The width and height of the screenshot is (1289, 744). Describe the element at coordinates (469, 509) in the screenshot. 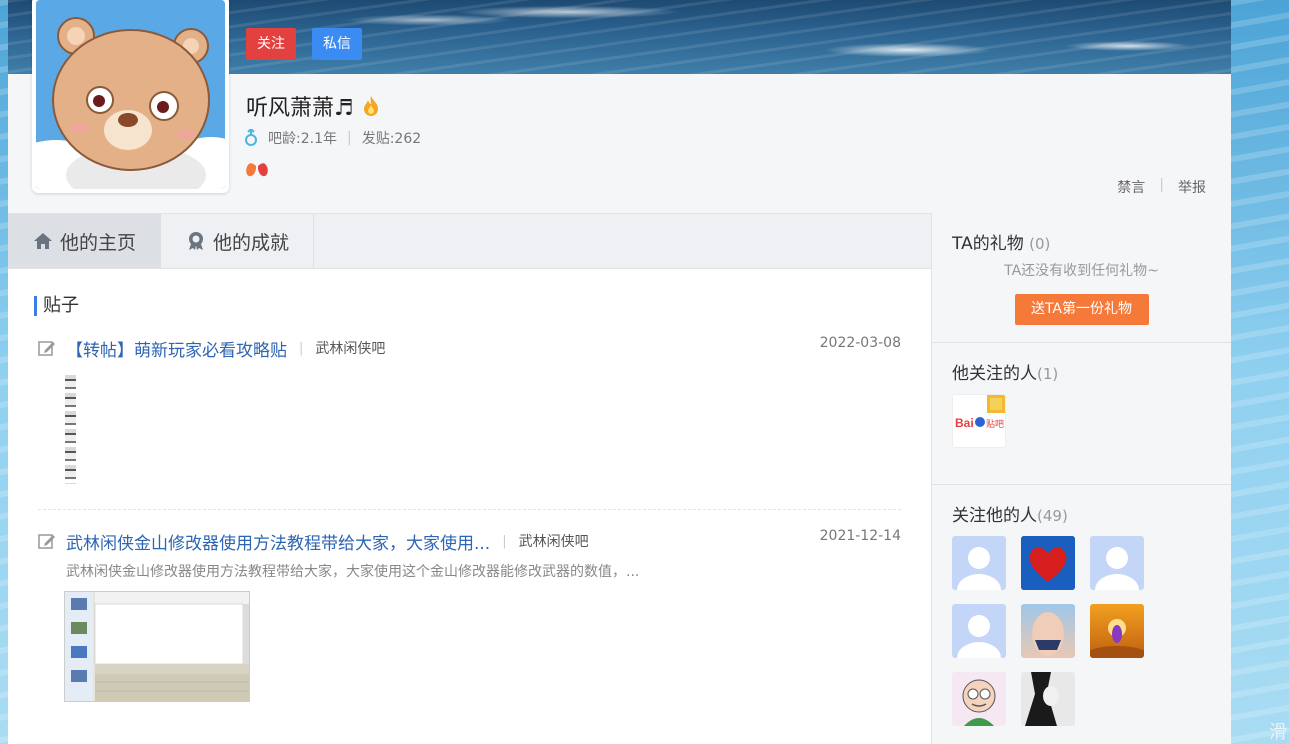

I see `post-divider` at that location.